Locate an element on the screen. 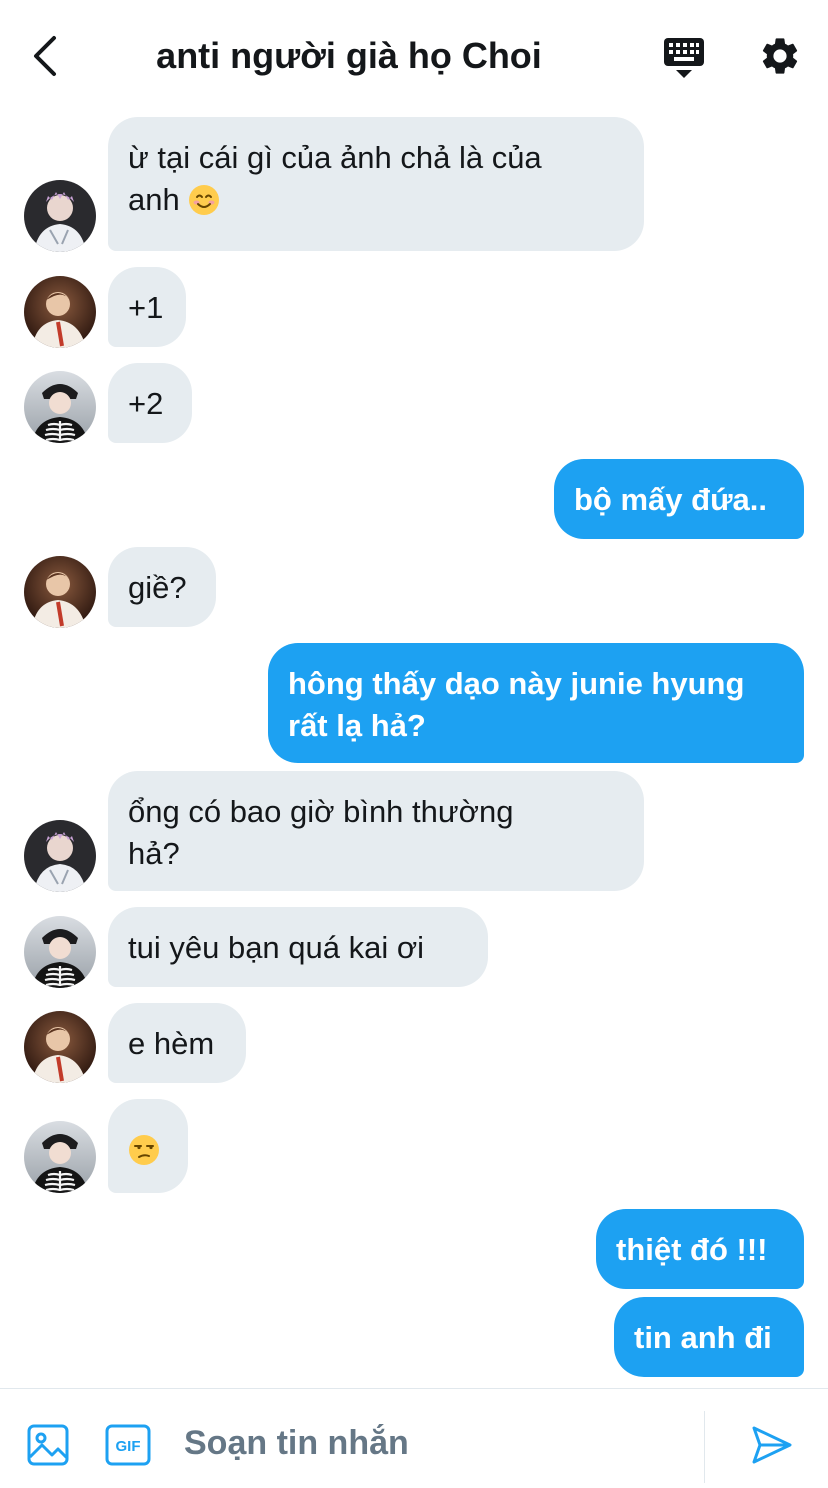 The height and width of the screenshot is (1488, 828). message-bubble: e hèm is located at coordinates (177, 1043).